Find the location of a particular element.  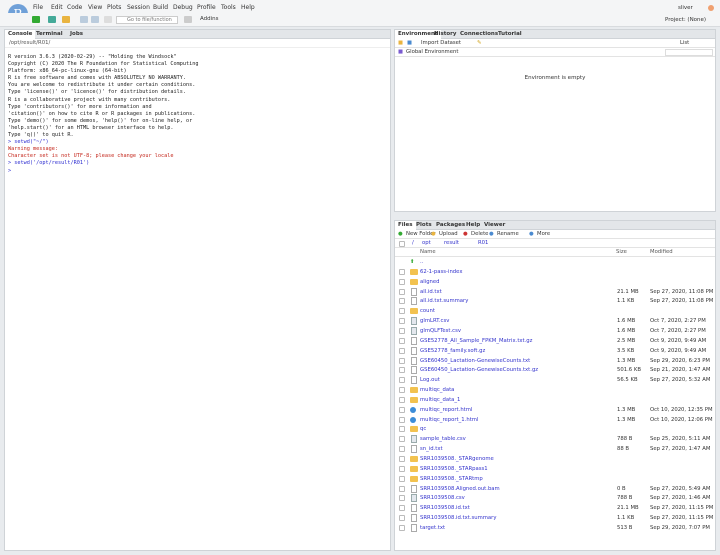

open-file-icon is located at coordinates (66, 19).